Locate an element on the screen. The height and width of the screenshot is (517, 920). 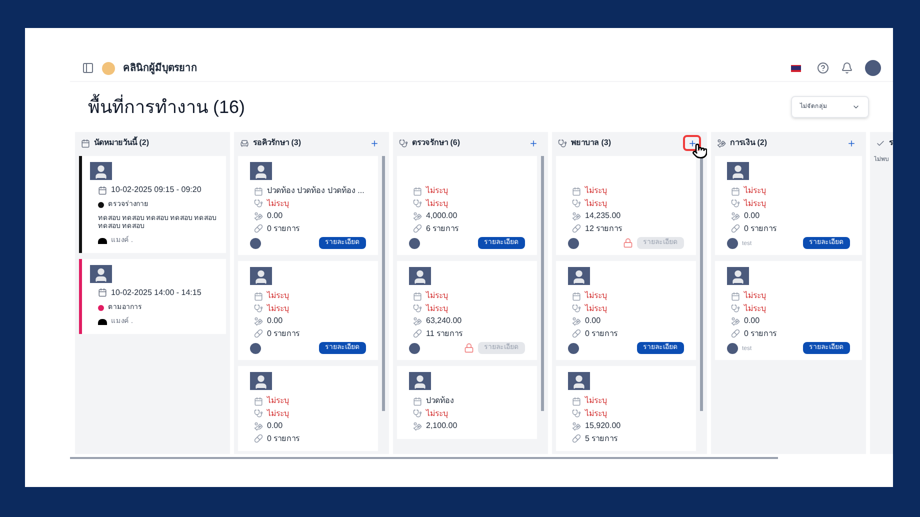
column-title: ตรวจรักษา (6) is located at coordinates (436, 143).